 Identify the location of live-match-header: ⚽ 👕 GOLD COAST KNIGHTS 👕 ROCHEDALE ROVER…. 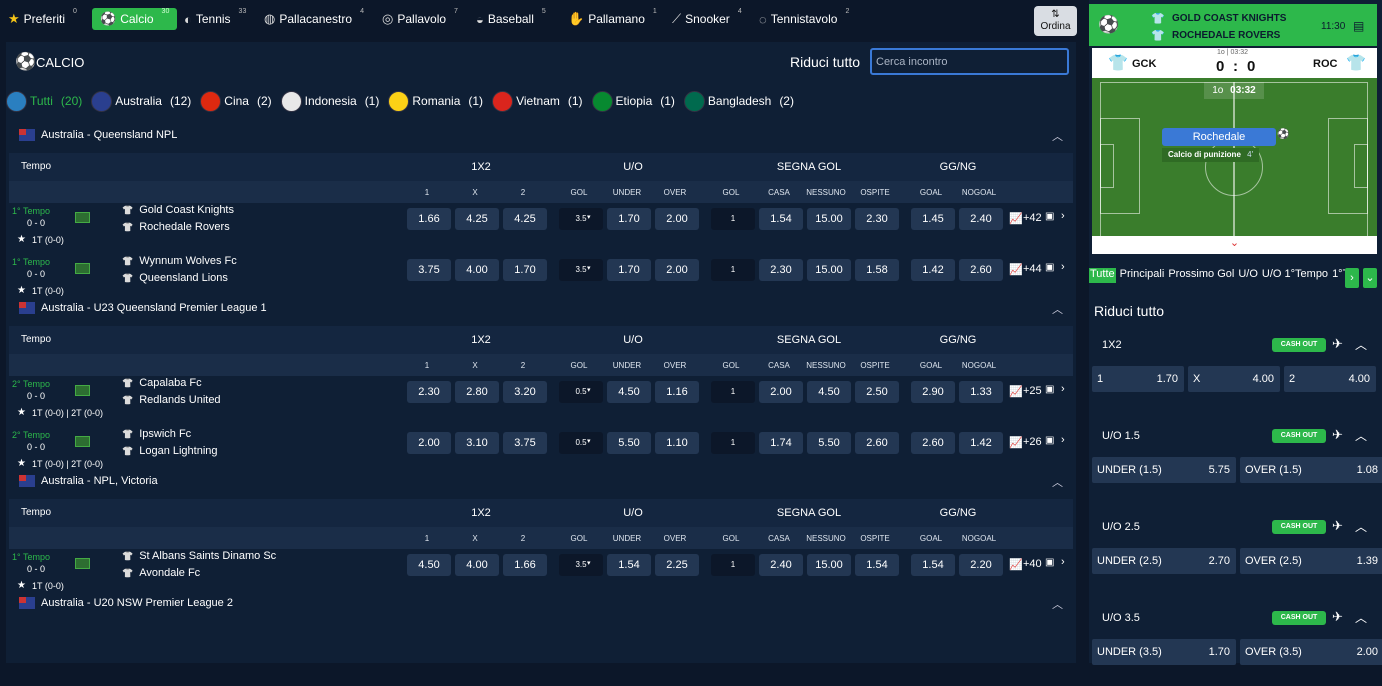
(1233, 25).